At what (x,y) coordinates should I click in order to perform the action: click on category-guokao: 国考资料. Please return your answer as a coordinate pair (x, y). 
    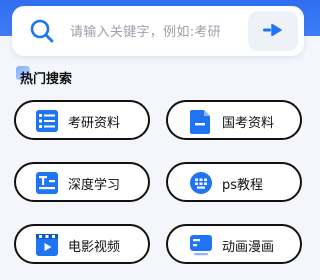
    Looking at the image, I should click on (234, 120).